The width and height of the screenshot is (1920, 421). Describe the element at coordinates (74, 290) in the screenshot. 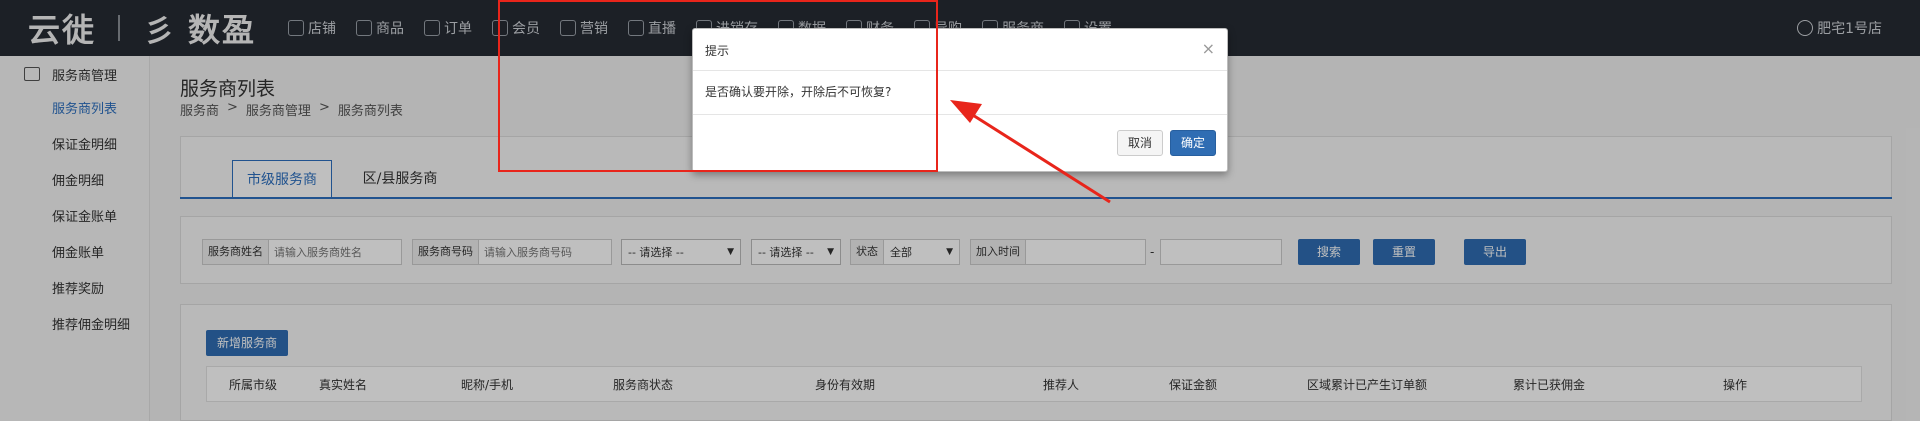

I see `sidebar-item-referral-reward: 推荐奖励` at that location.